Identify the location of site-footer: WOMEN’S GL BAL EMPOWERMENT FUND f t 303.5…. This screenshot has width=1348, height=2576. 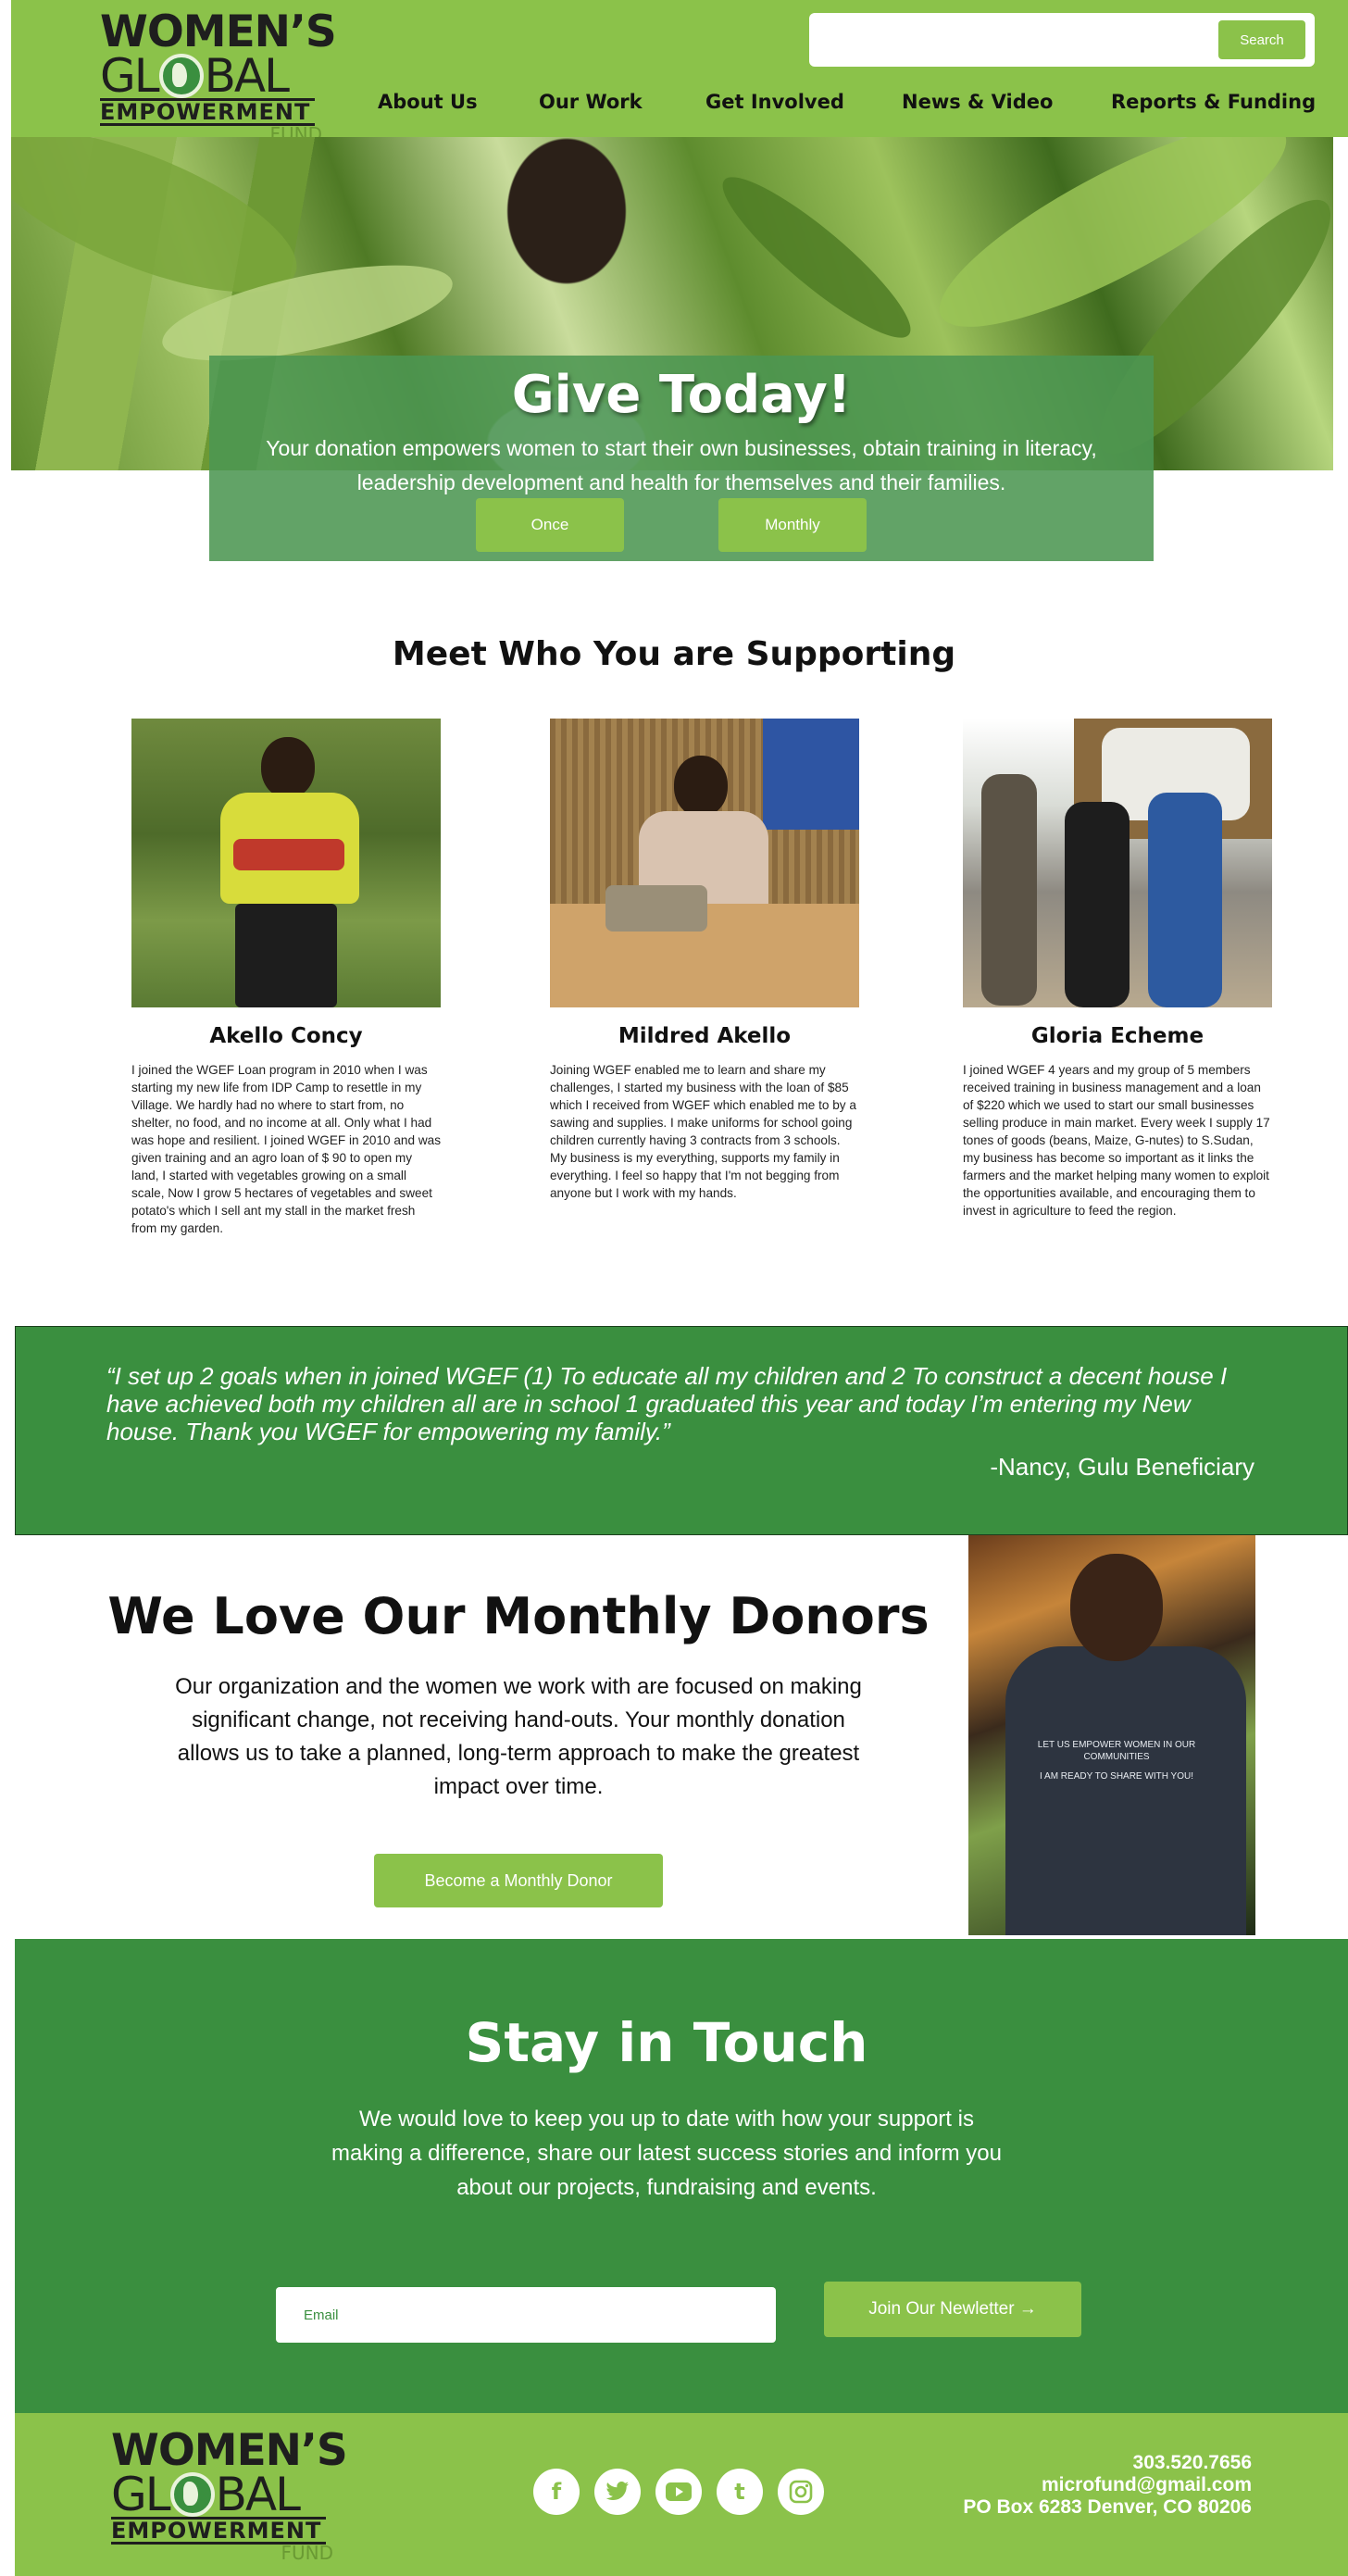
(681, 2494).